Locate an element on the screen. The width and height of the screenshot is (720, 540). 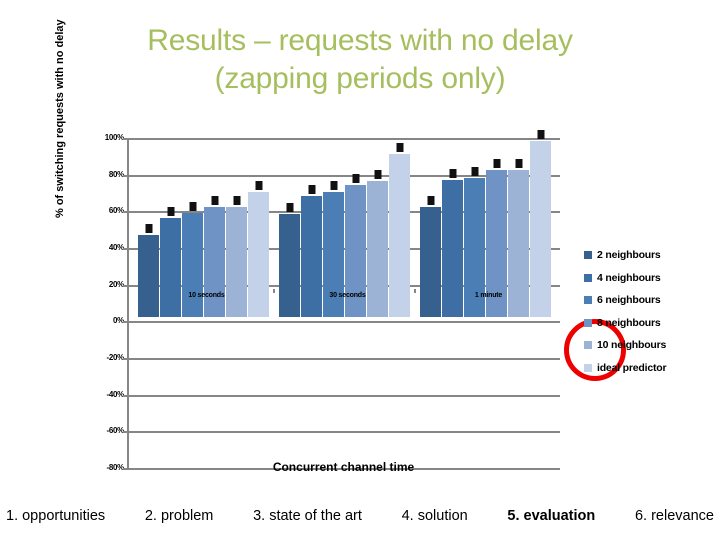
legend-item: 8 neighbours is located at coordinates (650, 323).